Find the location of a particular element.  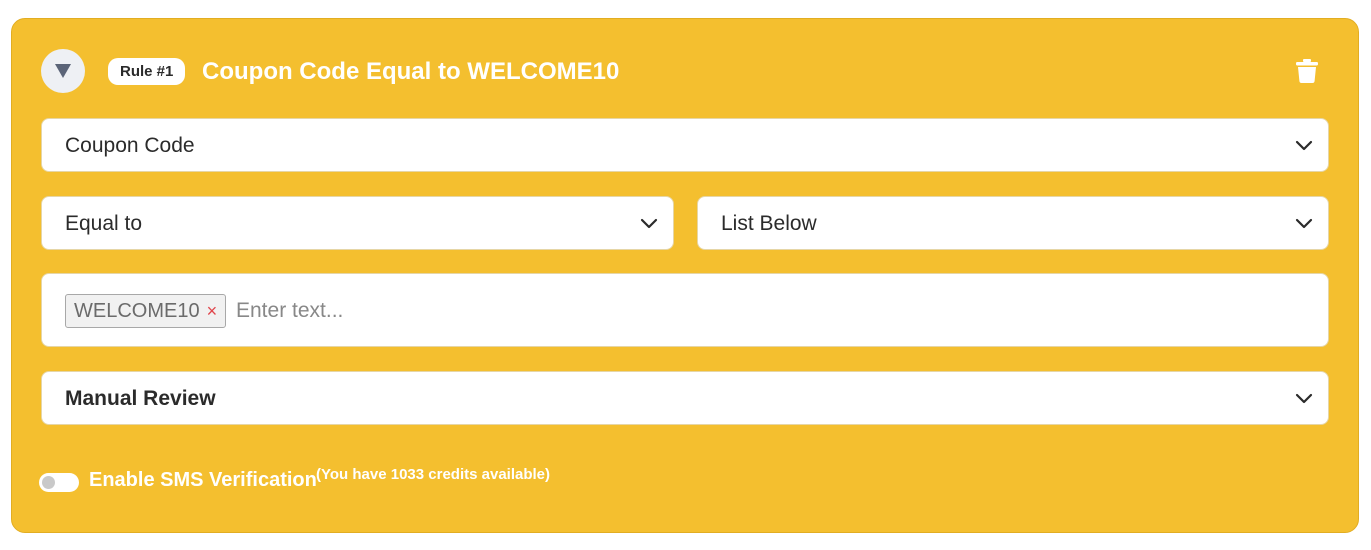

coupon-list-input: WELCOME10 × is located at coordinates (685, 310).